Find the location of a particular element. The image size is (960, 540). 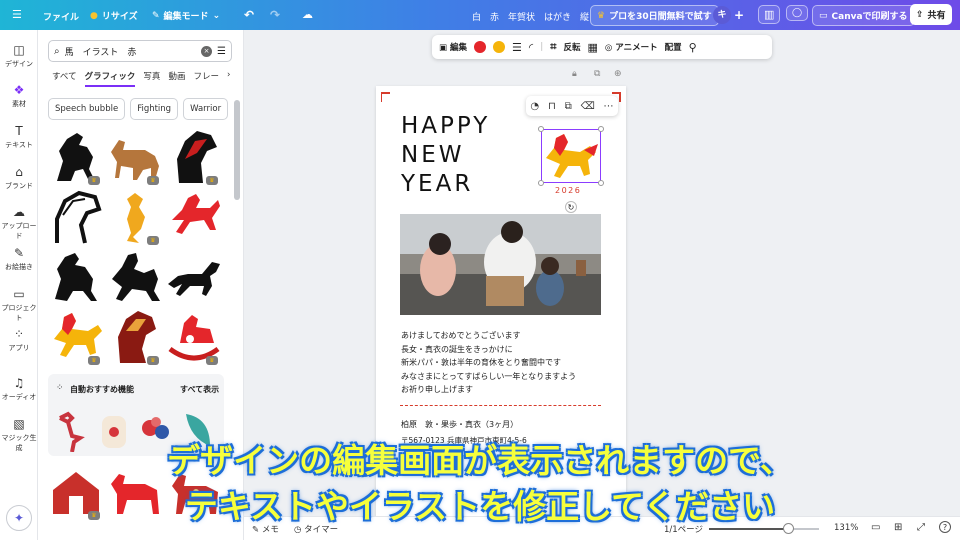

chevron-right-icon: › is located at coordinates (228, 78).